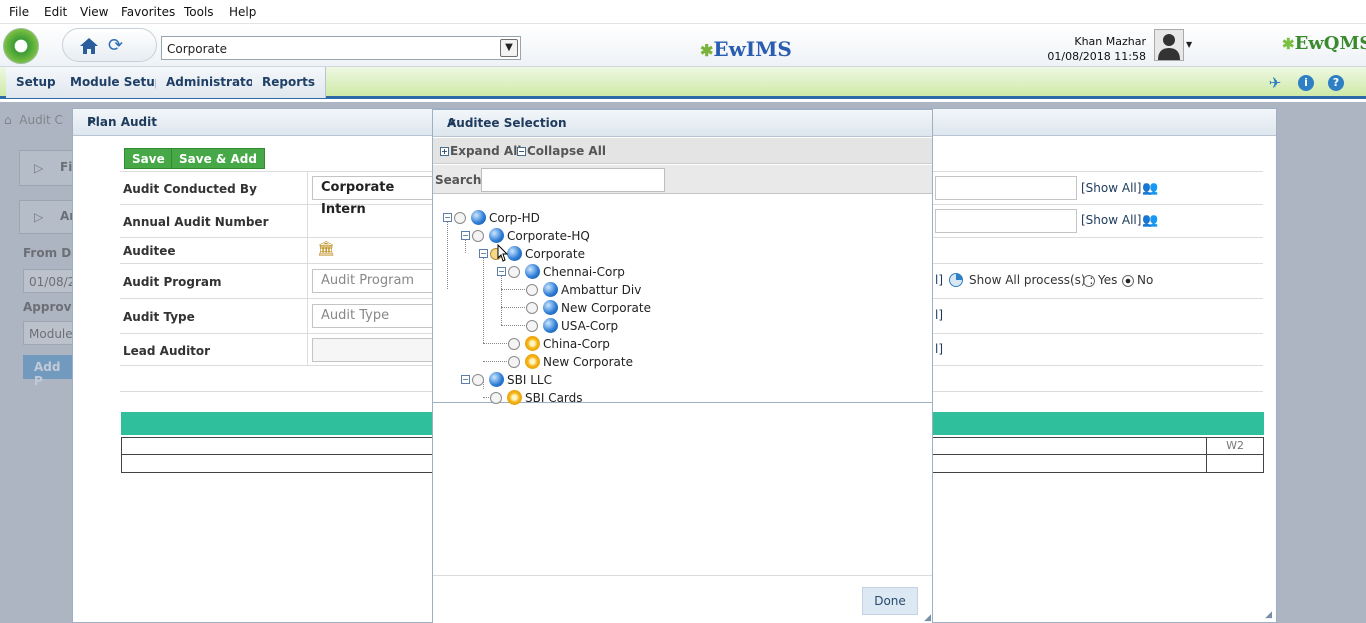 Image resolution: width=1366 pixels, height=623 pixels. What do you see at coordinates (377, 281) in the screenshot?
I see `audit-program-input: Audit Program` at bounding box center [377, 281].